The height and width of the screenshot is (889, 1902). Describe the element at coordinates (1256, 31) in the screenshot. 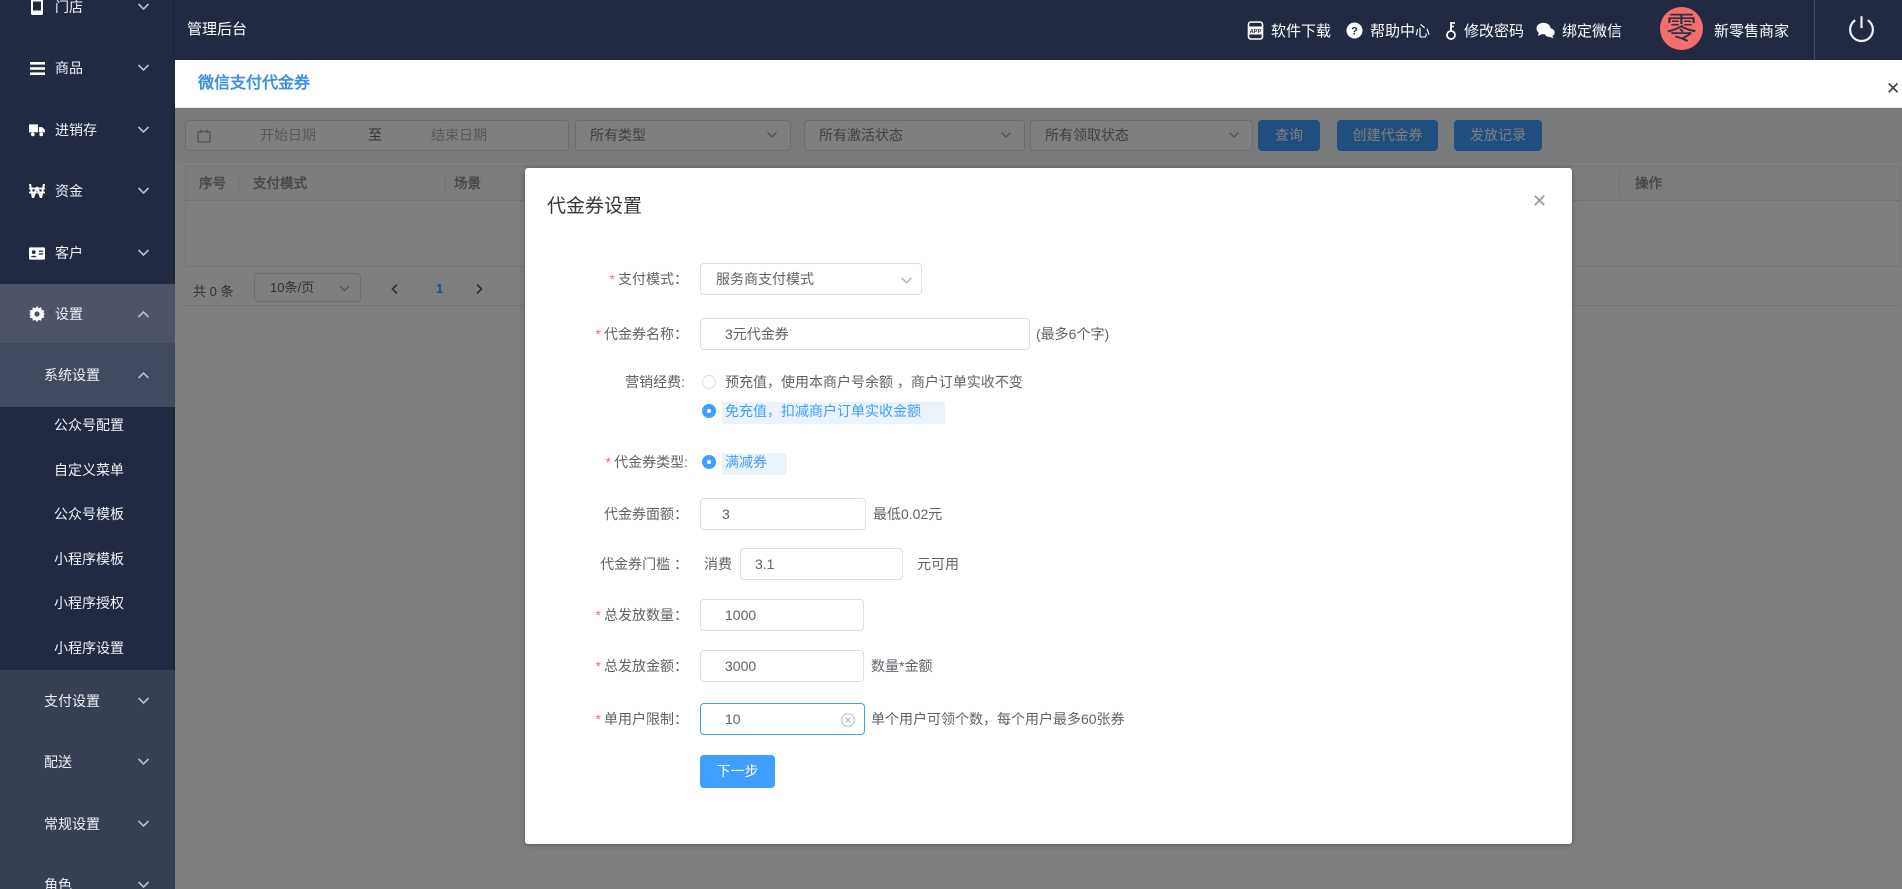

I see `svg-text: APP` at that location.